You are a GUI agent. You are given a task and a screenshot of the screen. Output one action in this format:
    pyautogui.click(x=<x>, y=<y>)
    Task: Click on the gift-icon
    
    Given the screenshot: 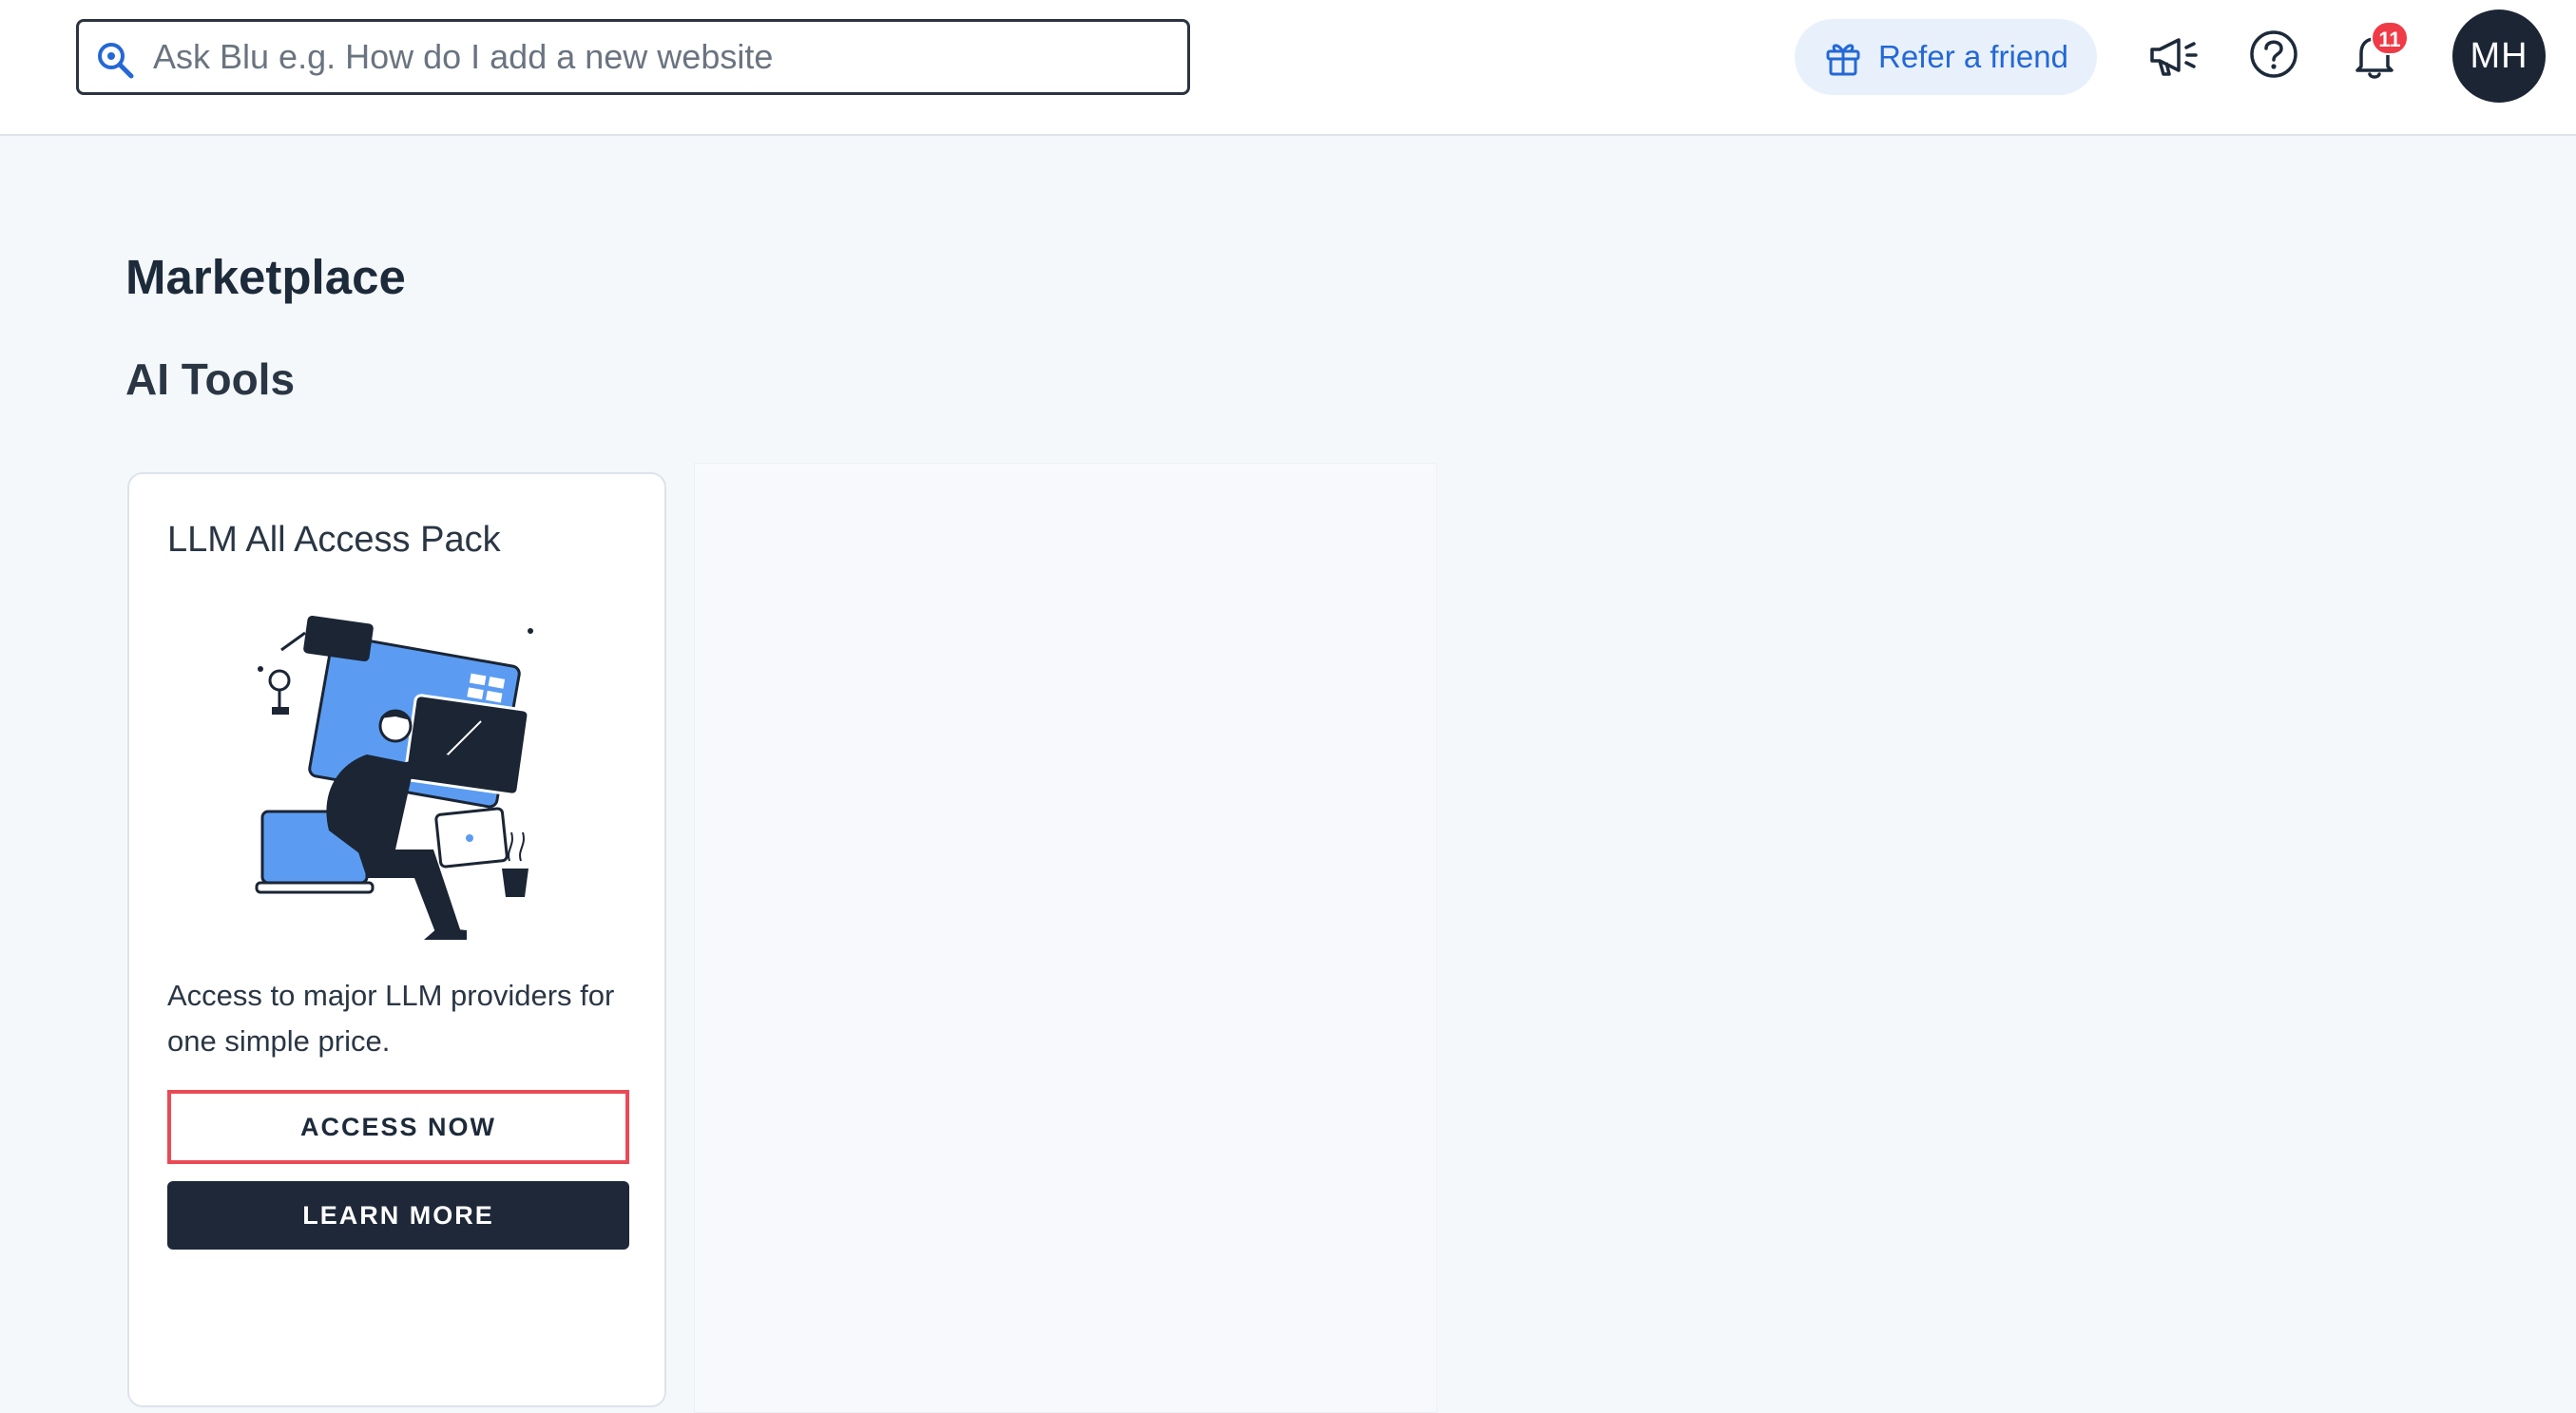 What is the action you would take?
    pyautogui.click(x=1843, y=60)
    